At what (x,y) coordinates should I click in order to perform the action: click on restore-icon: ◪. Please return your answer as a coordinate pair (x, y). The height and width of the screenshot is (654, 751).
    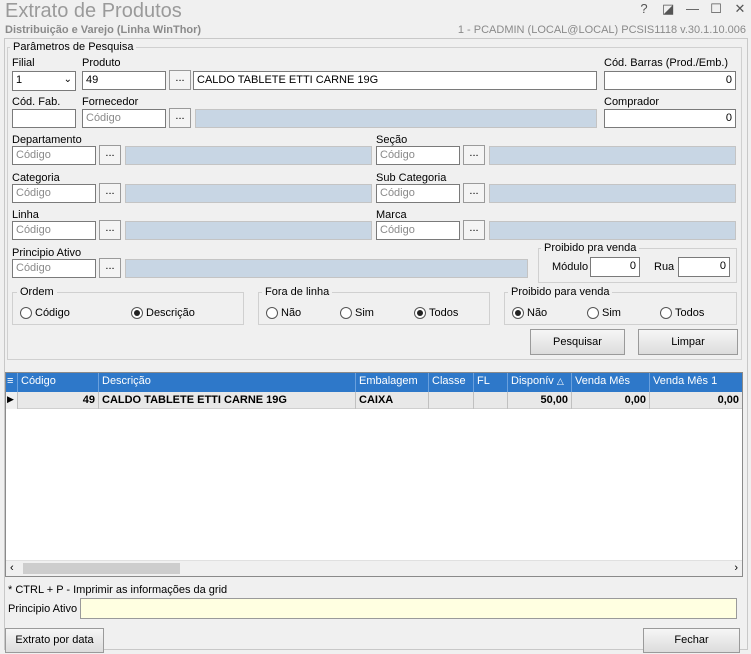
    Looking at the image, I should click on (668, 9).